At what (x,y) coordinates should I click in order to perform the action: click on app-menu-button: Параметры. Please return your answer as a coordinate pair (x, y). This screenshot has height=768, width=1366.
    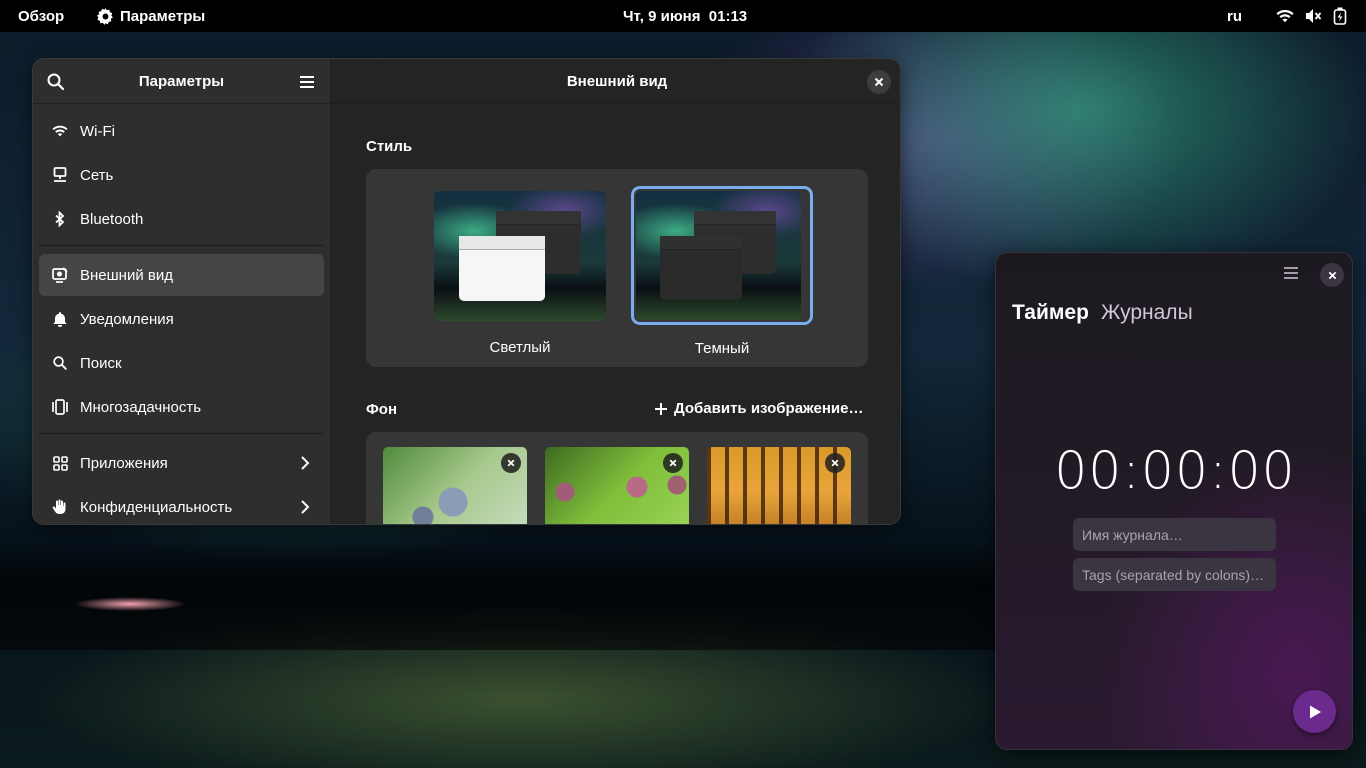
    Looking at the image, I should click on (151, 16).